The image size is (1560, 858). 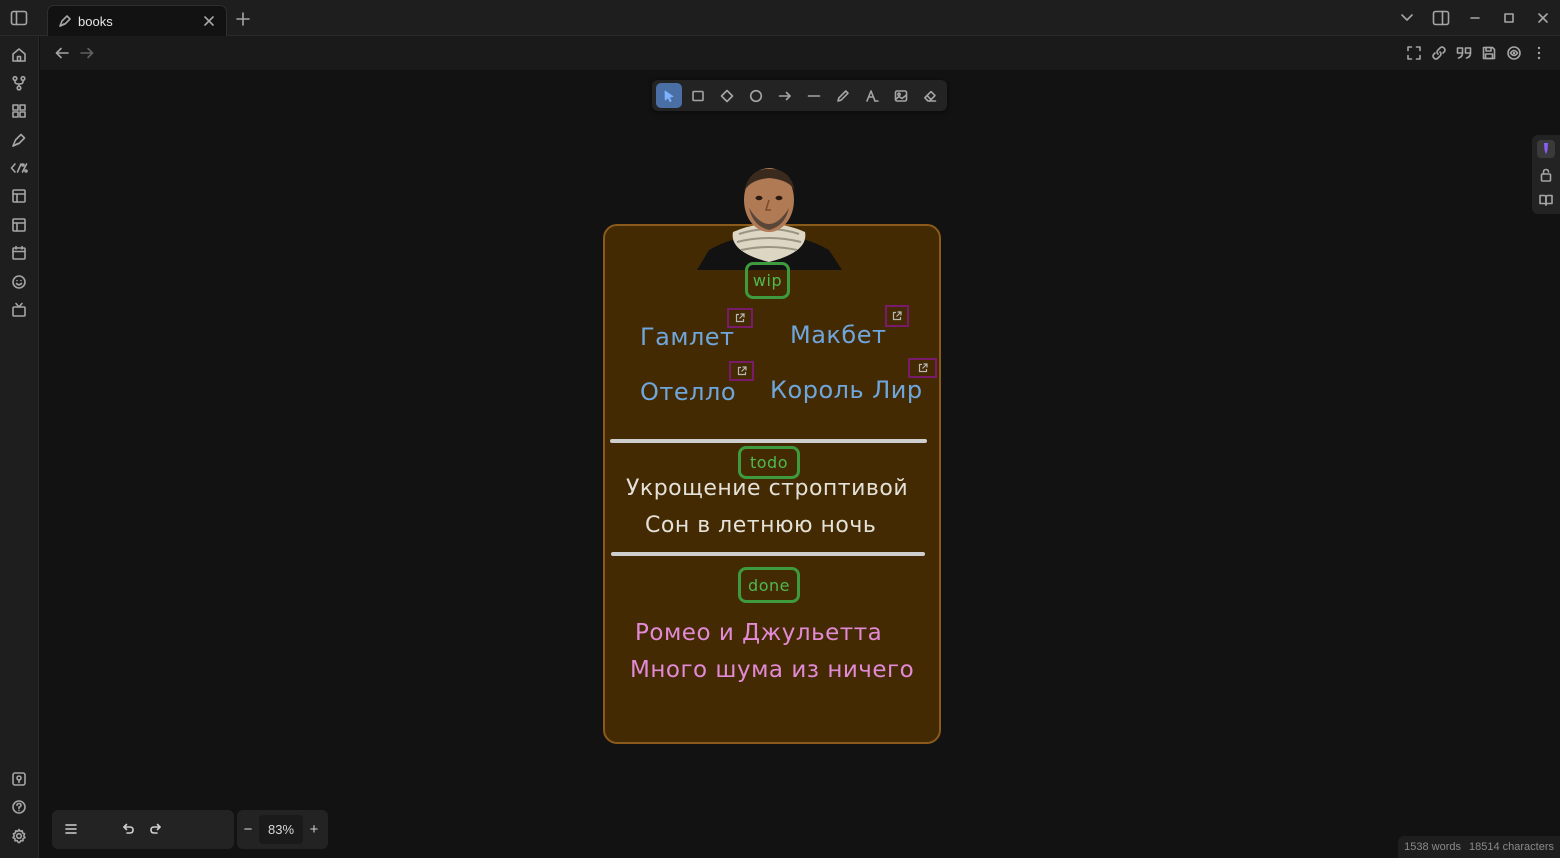 What do you see at coordinates (19, 836) in the screenshot?
I see `settings-gear-icon` at bounding box center [19, 836].